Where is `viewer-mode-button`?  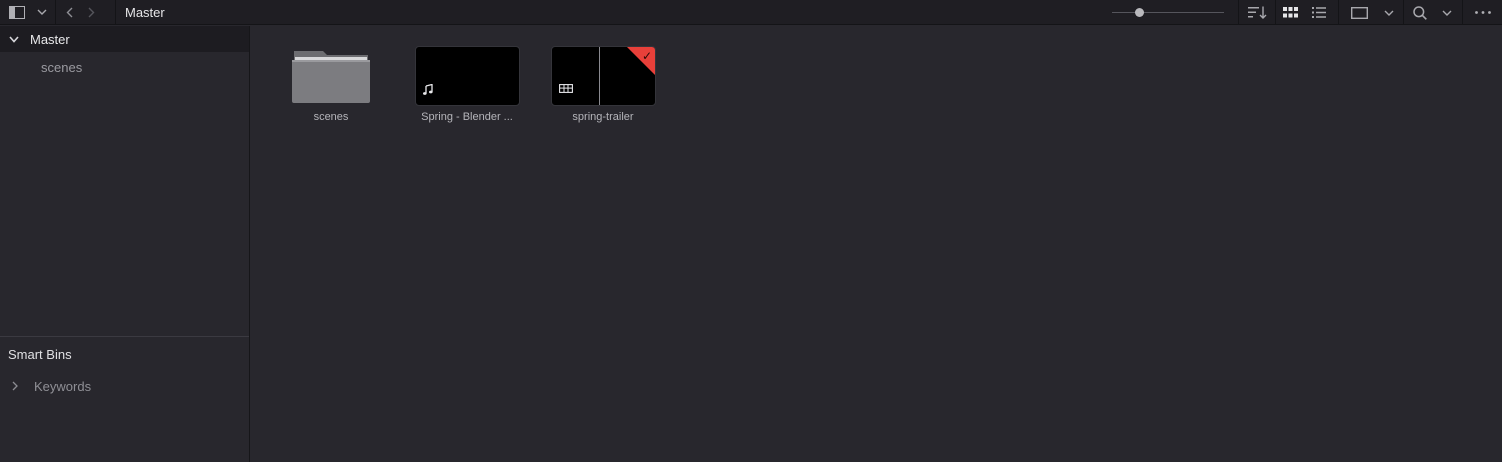 viewer-mode-button is located at coordinates (1359, 12).